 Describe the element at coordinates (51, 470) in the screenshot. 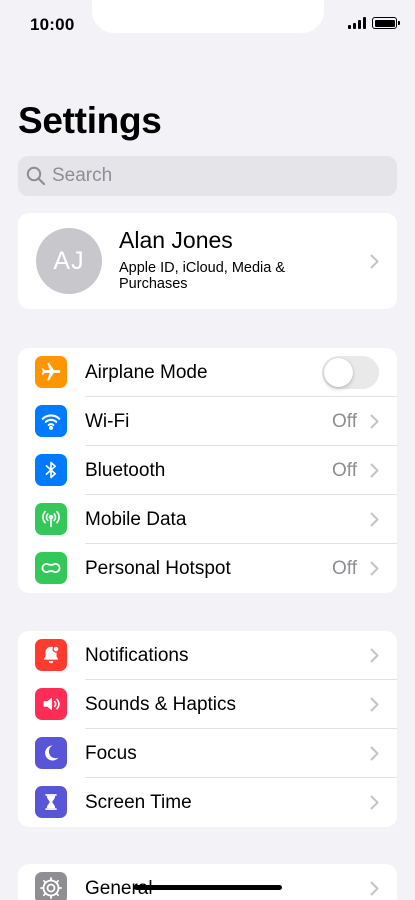

I see `bluetooth-icon` at that location.